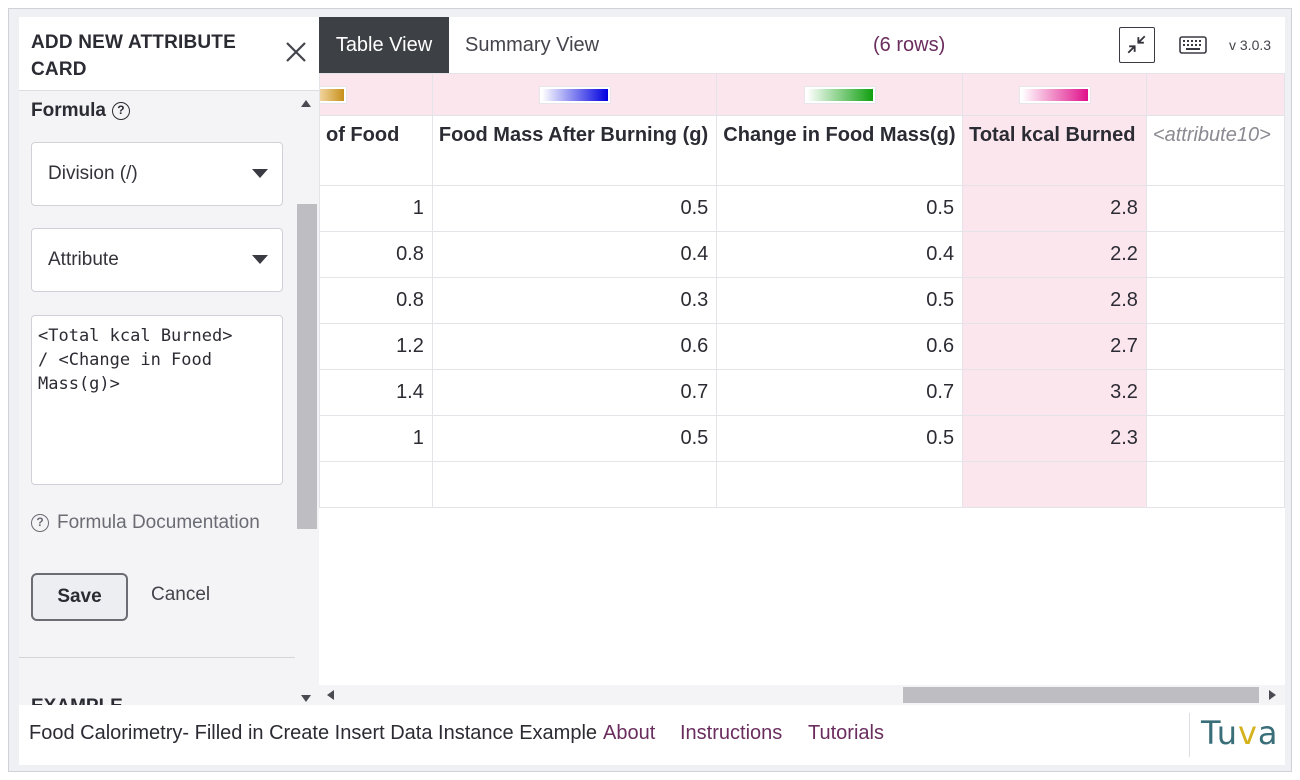 The width and height of the screenshot is (1300, 780). What do you see at coordinates (384, 45) in the screenshot?
I see `tab-table-view: Table View` at bounding box center [384, 45].